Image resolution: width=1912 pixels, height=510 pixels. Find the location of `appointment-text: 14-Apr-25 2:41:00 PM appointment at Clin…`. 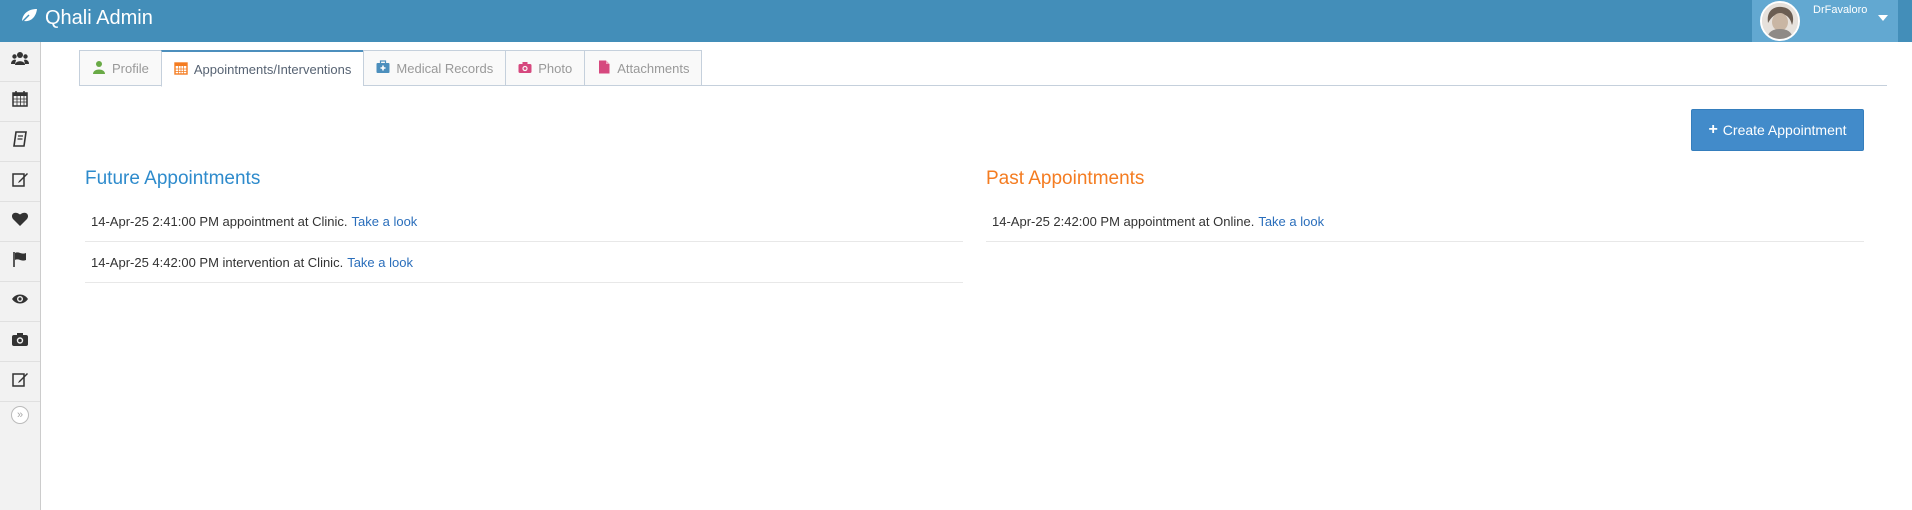

appointment-text: 14-Apr-25 2:41:00 PM appointment at Clin… is located at coordinates (219, 221).